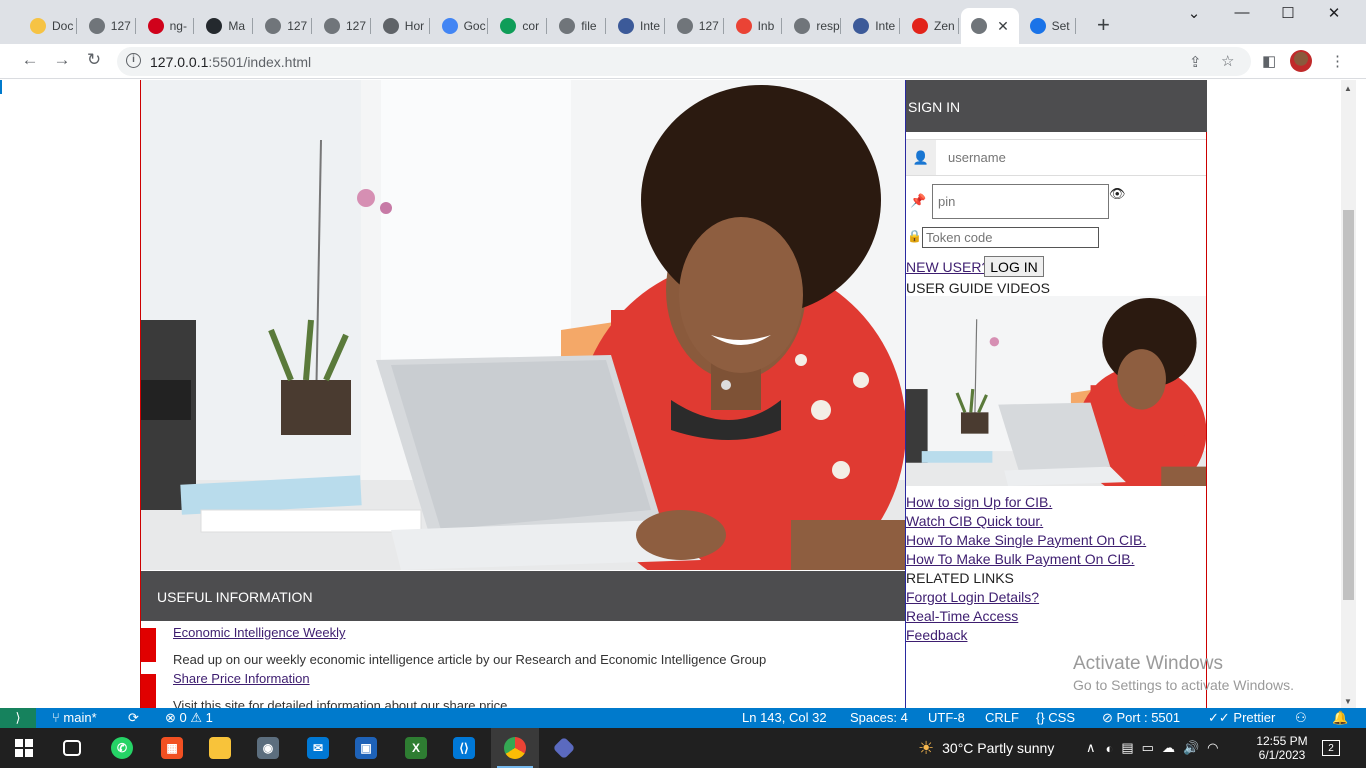 The image size is (1366, 768). Describe the element at coordinates (1141, 718) in the screenshot. I see `live-server-port: ⊘ Port : 5501` at that location.